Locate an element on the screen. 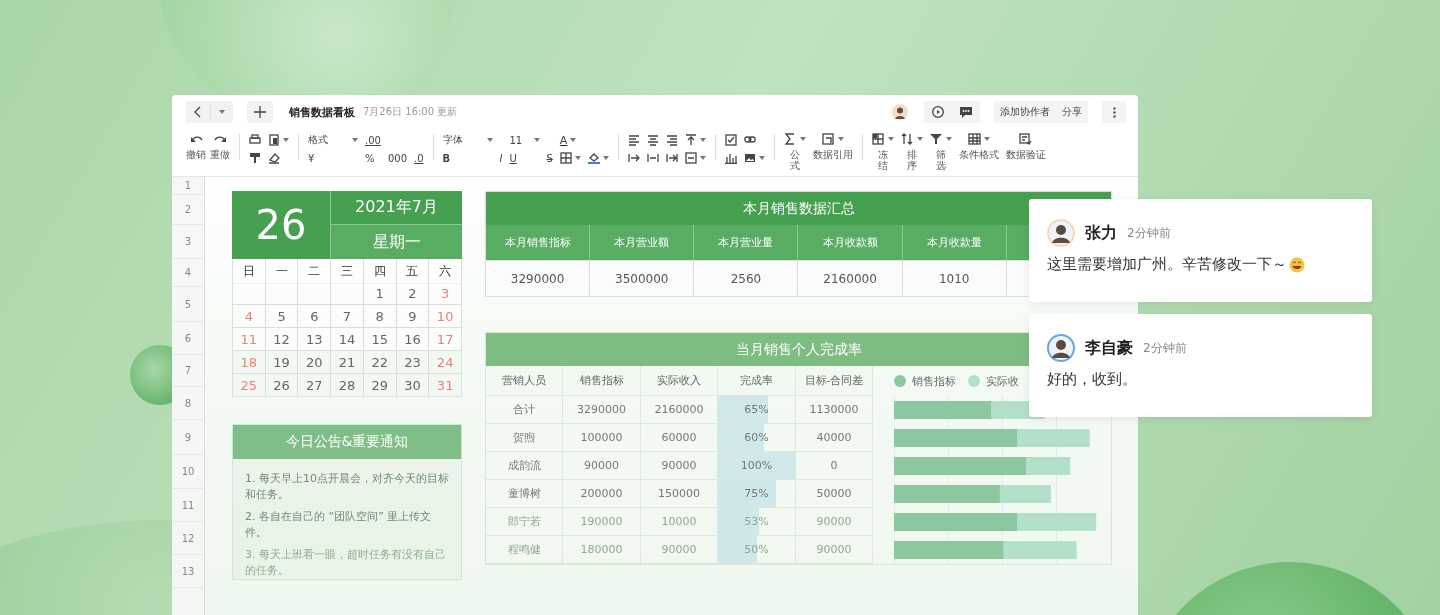 The image size is (1440, 615). bold-button: B is located at coordinates (467, 158).